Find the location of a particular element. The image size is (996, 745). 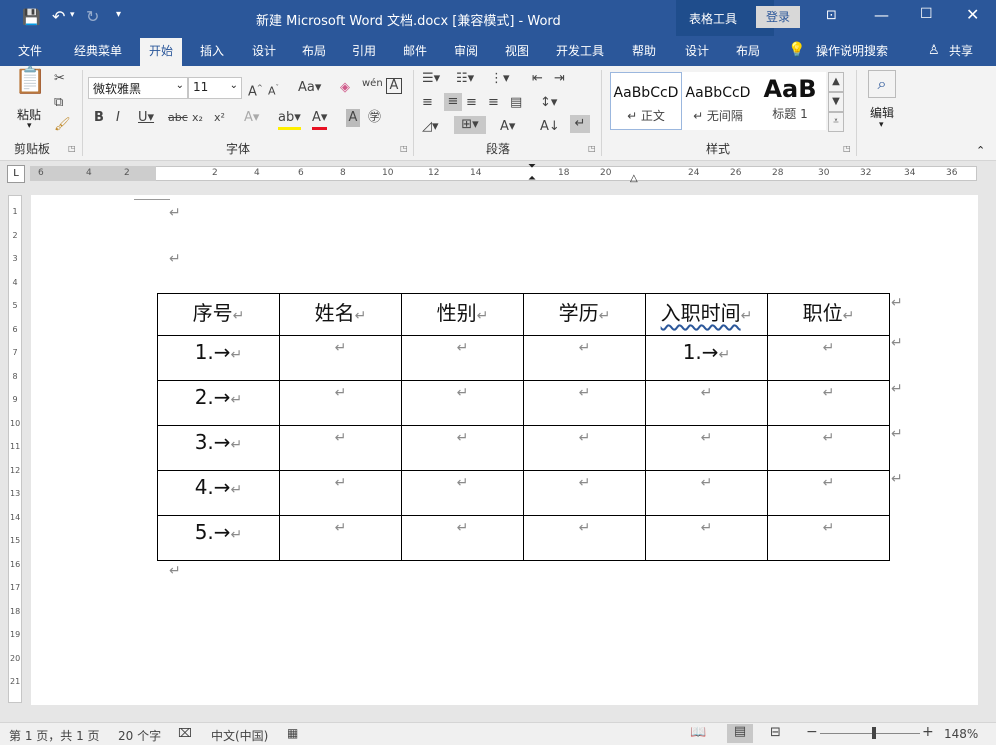

table-header-cell: 职位↵ is located at coordinates (828, 314).